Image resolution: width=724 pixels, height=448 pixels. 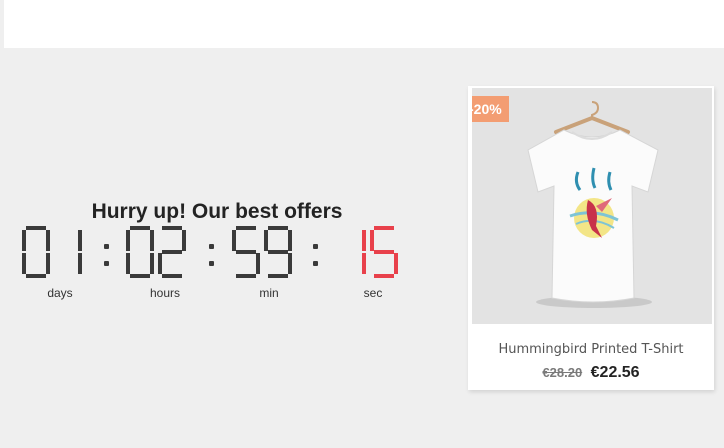 I want to click on minutes-label: min, so click(x=269, y=293).